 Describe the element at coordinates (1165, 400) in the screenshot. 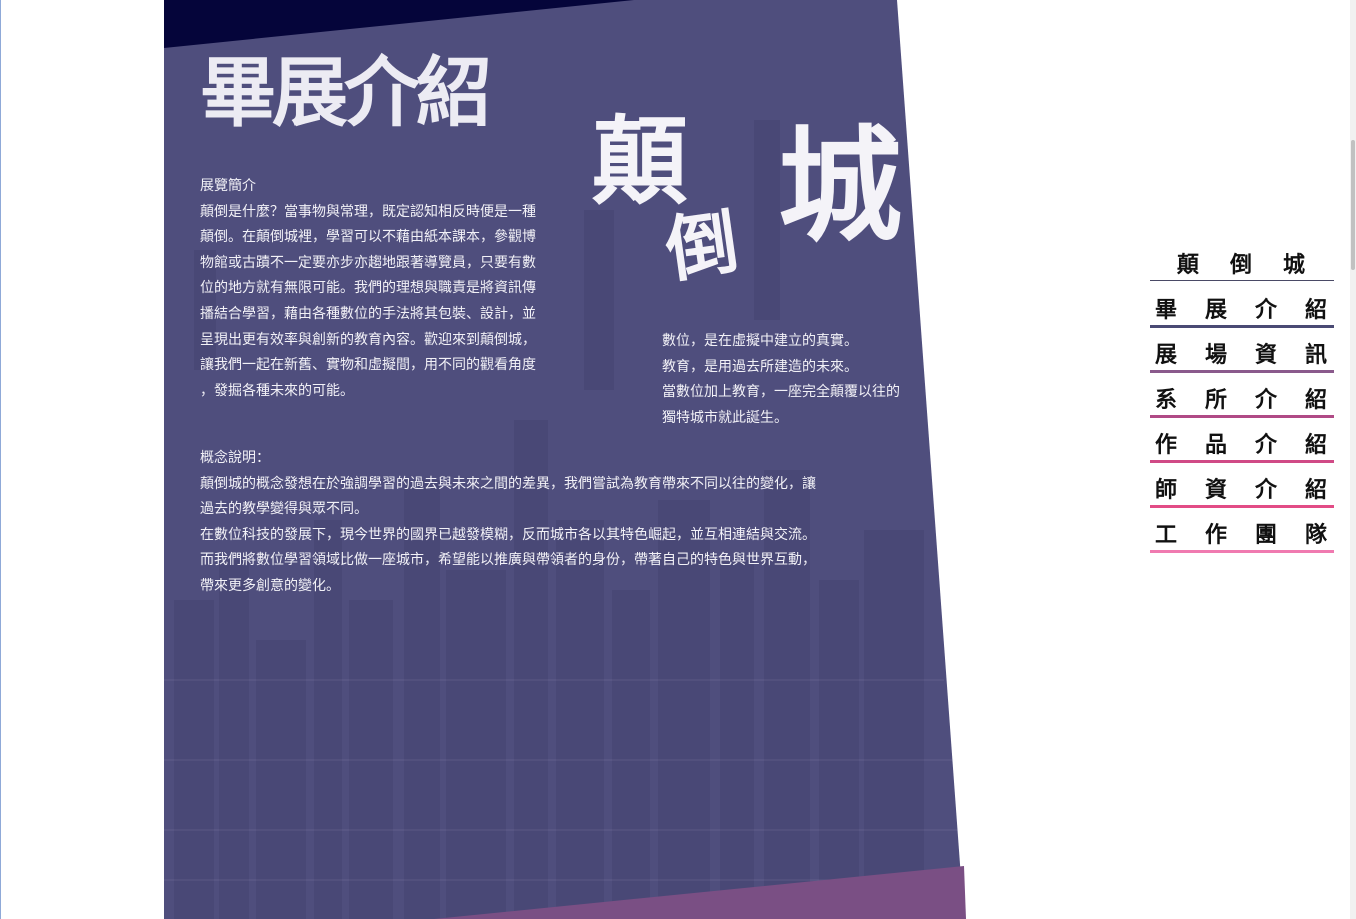

I see `nav-char: 系` at that location.